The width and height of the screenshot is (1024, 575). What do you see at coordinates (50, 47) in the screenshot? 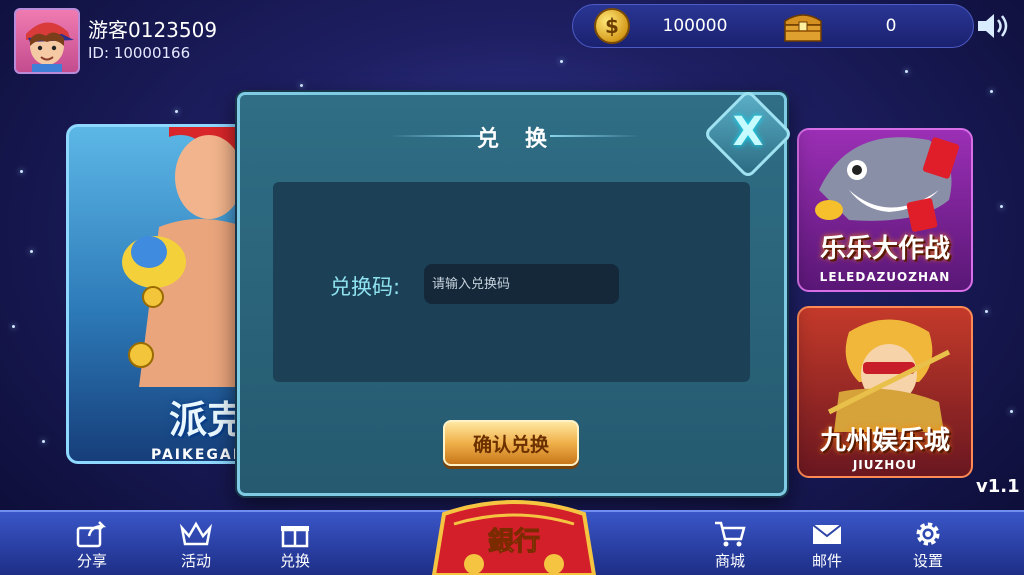
I see `avatar-portrait-icon` at bounding box center [50, 47].